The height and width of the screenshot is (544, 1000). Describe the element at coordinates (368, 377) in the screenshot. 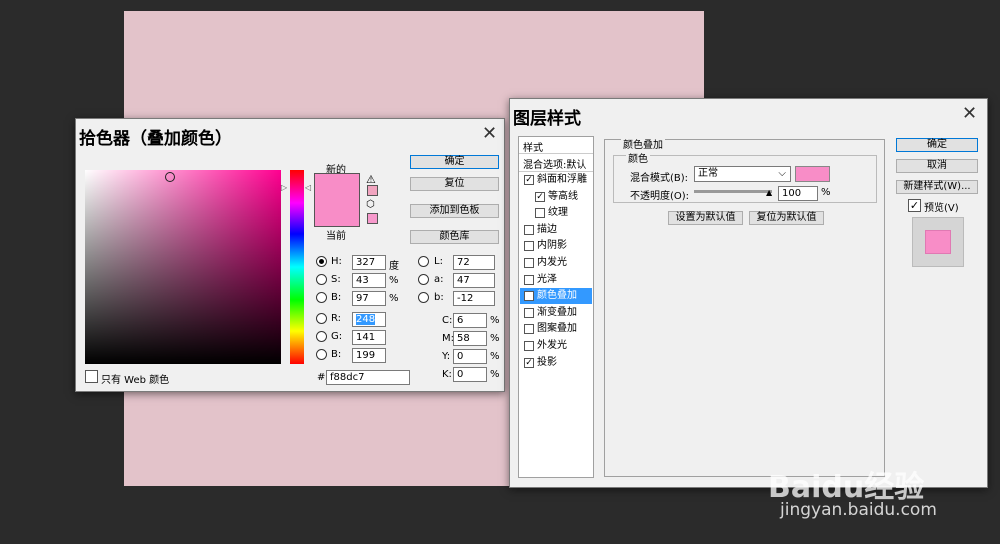

I see `hex-field: f88dc7` at that location.